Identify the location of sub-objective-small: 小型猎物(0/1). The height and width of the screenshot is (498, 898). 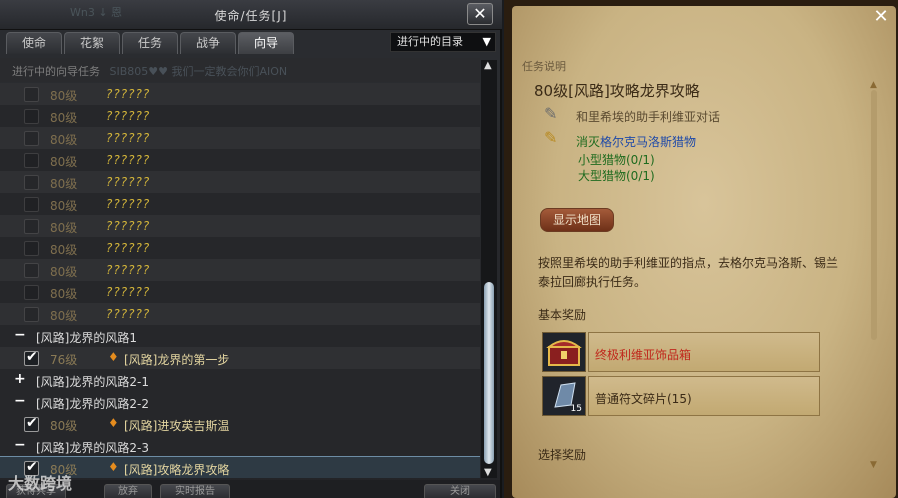
(616, 160).